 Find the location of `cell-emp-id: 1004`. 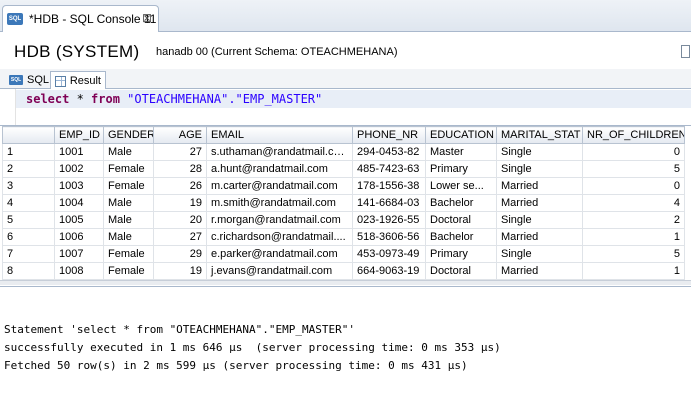

cell-emp-id: 1004 is located at coordinates (79, 203).